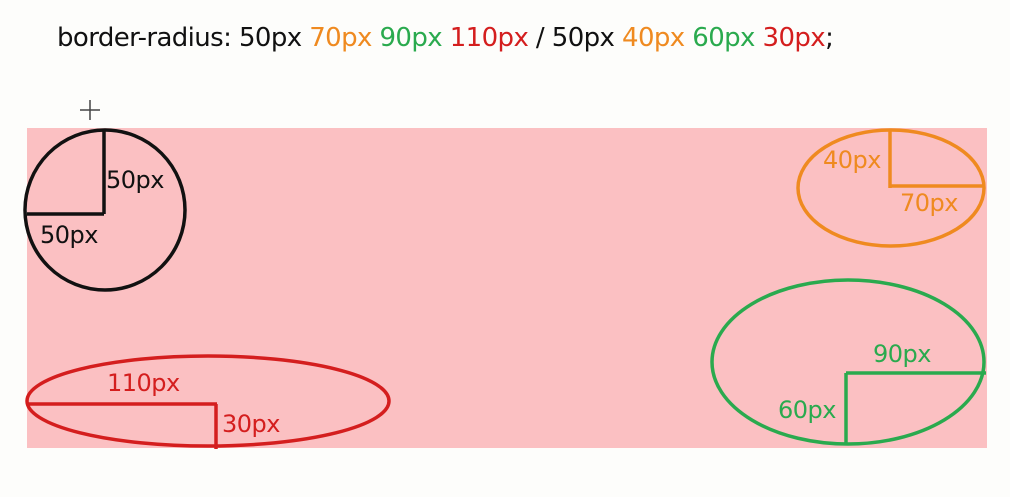  Describe the element at coordinates (90, 110) in the screenshot. I see `crosshair-cursor-icon` at that location.